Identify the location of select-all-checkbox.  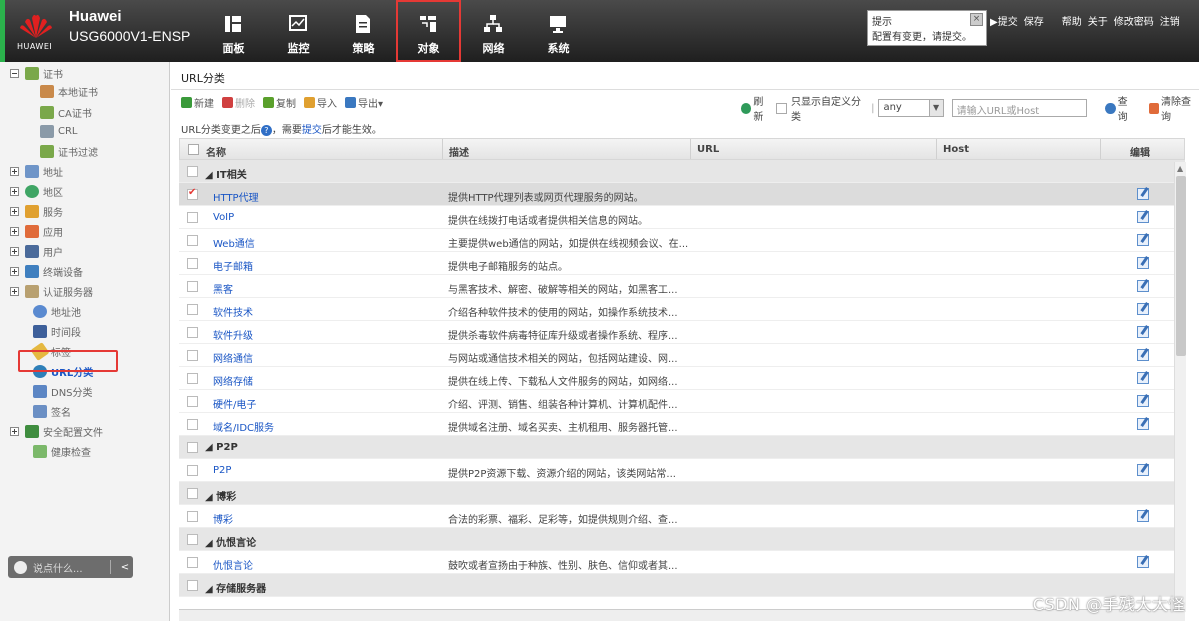
(193, 149).